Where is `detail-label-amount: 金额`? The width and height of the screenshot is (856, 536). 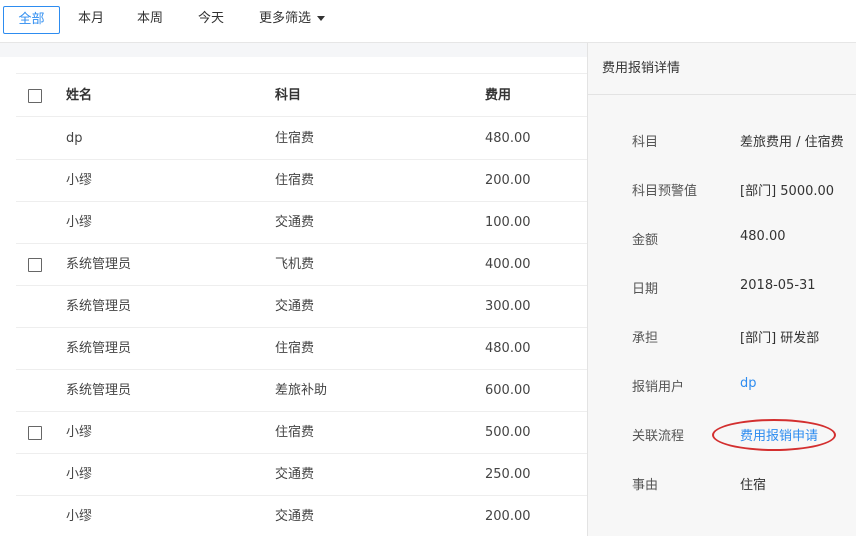
detail-label-amount: 金额 is located at coordinates (645, 240).